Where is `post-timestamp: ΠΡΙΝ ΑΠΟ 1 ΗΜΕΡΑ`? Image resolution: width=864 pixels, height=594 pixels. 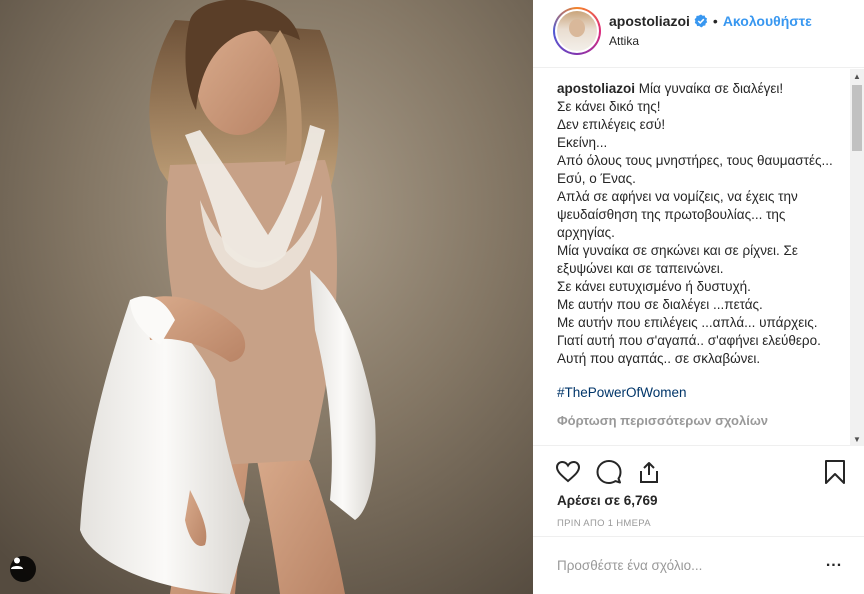
post-timestamp: ΠΡΙΝ ΑΠΟ 1 ΗΜΕΡΑ is located at coordinates (604, 523).